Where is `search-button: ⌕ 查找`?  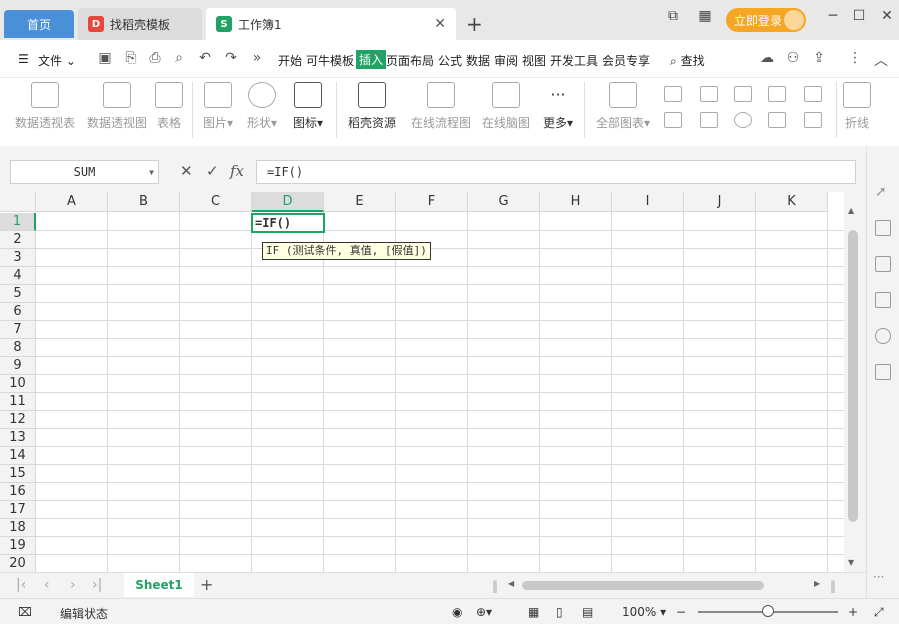 search-button: ⌕ 查找 is located at coordinates (687, 60).